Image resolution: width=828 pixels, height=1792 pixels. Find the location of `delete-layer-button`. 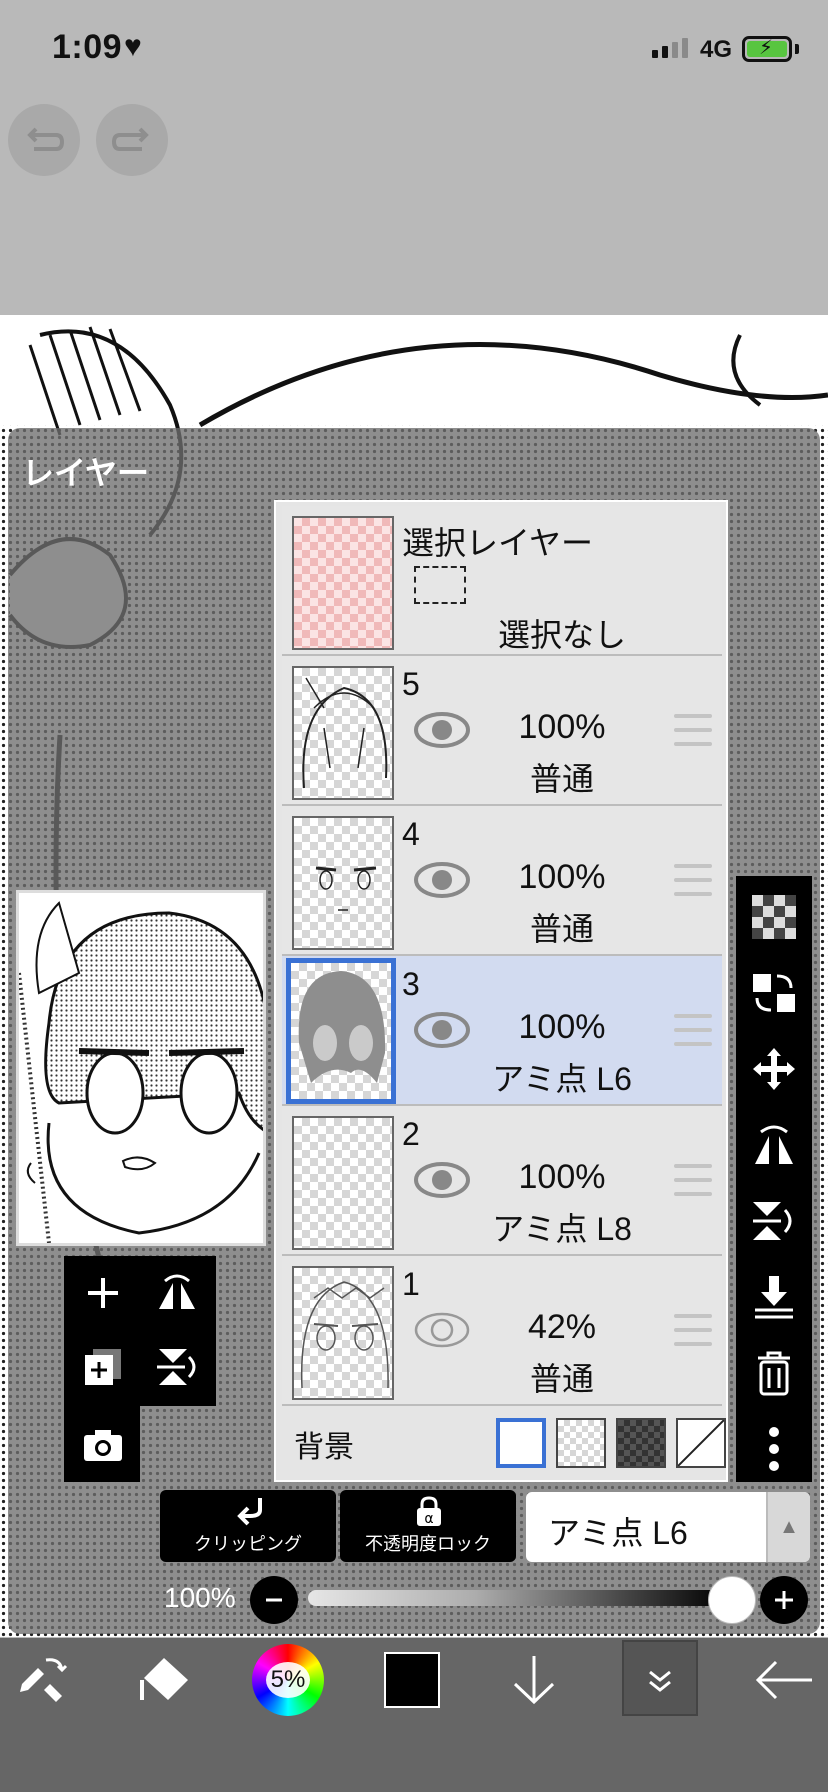

delete-layer-button is located at coordinates (774, 1373).